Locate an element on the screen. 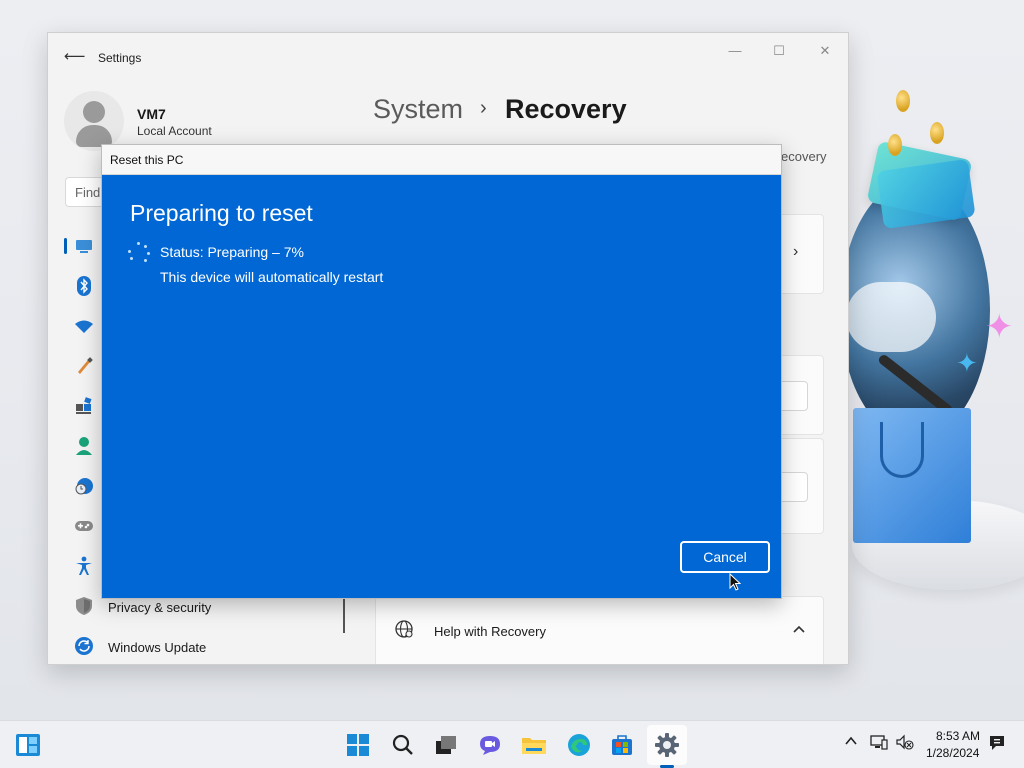  time-language-icon is located at coordinates (84, 486).